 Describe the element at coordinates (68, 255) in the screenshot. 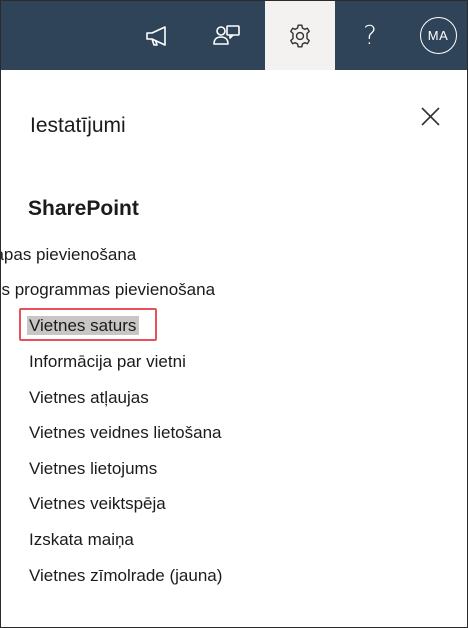

I see `menu-item-add-page: Lapas pievienošana` at that location.